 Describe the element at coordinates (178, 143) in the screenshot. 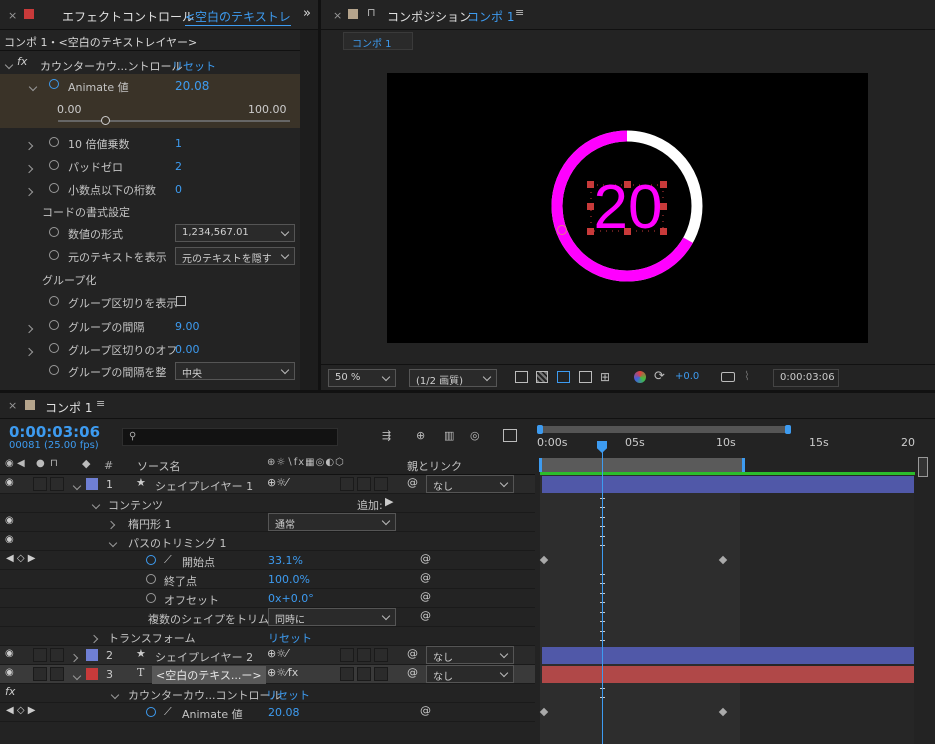

I see `prop-value: 1` at that location.